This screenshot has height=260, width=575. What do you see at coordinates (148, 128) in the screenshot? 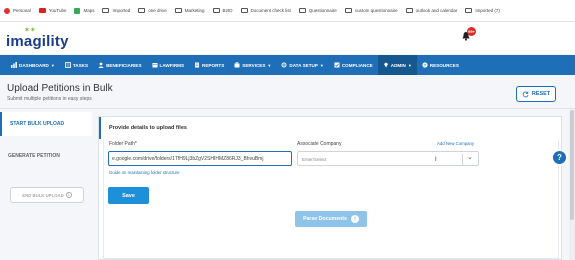
I see `card-title: Provide details to upload files` at bounding box center [148, 128].